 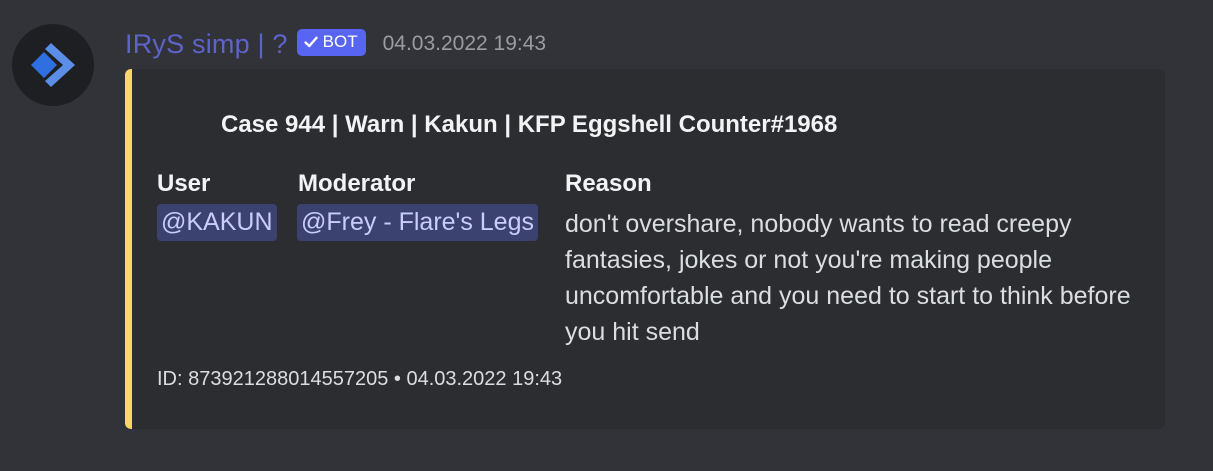 What do you see at coordinates (465, 44) in the screenshot?
I see `message-timestamp: 04.03.2022 19:43` at bounding box center [465, 44].